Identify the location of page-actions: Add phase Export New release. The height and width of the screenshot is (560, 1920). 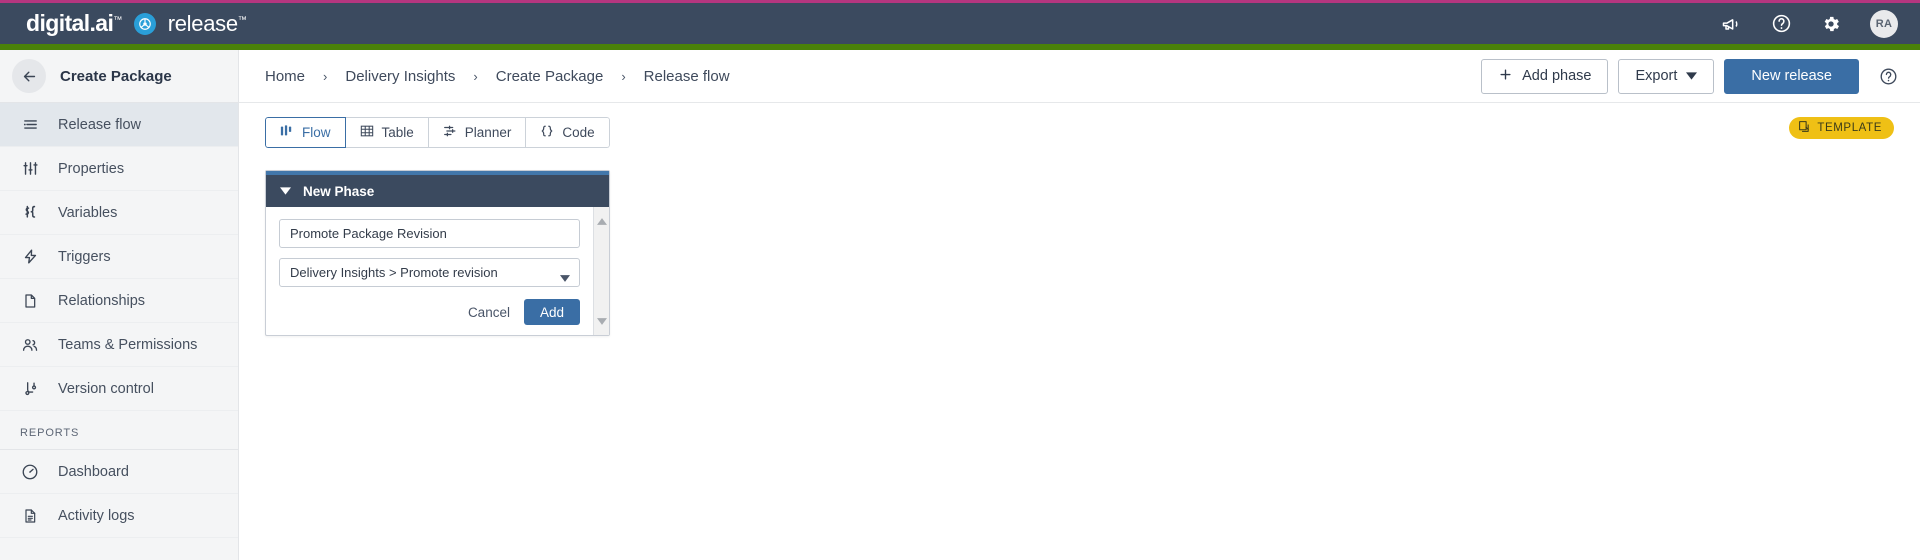
(1689, 76).